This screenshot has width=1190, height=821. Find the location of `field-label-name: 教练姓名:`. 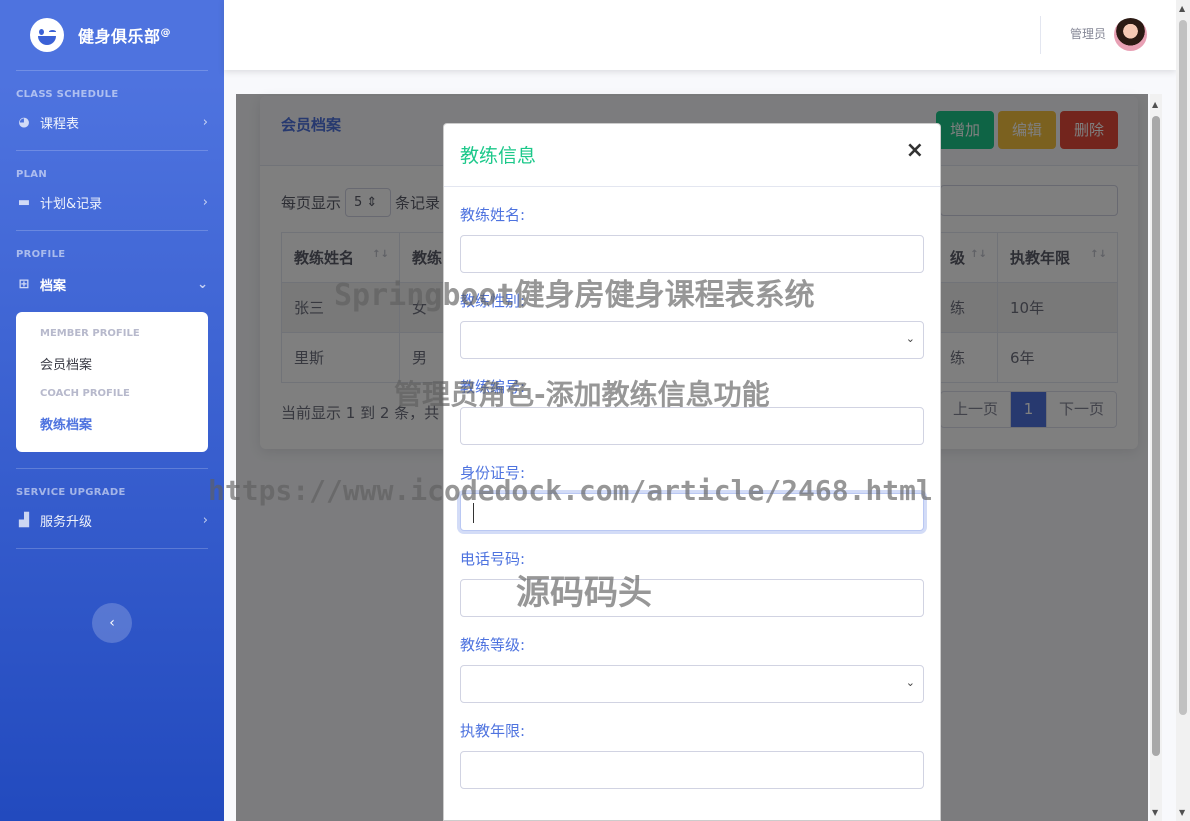

field-label-name: 教练姓名: is located at coordinates (692, 219).